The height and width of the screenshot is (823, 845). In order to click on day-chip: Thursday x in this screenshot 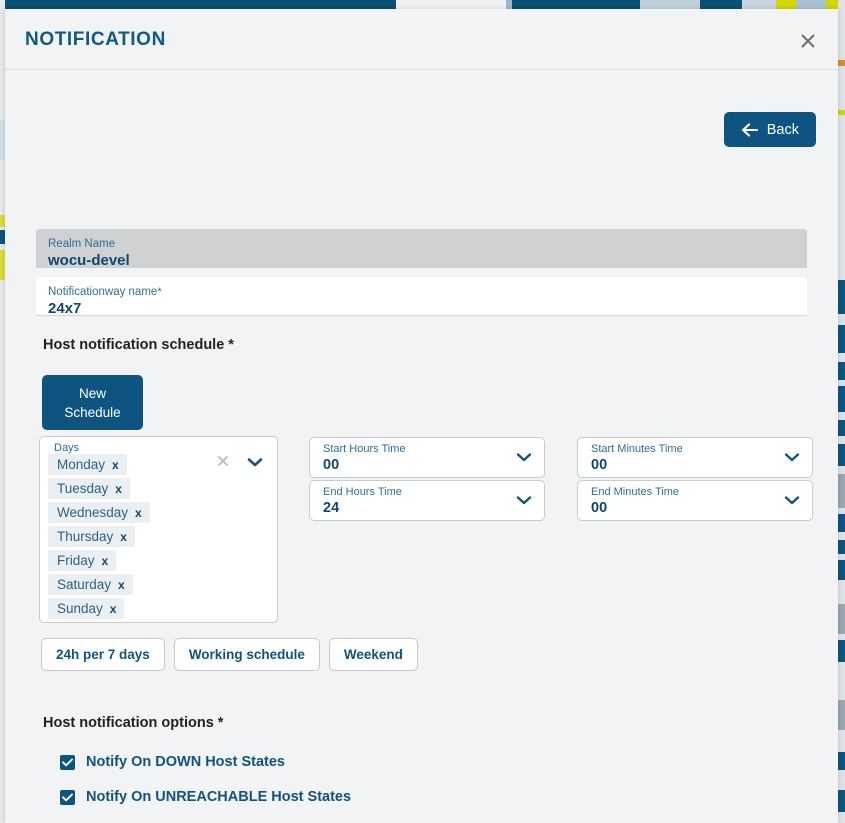, I will do `click(91, 536)`.